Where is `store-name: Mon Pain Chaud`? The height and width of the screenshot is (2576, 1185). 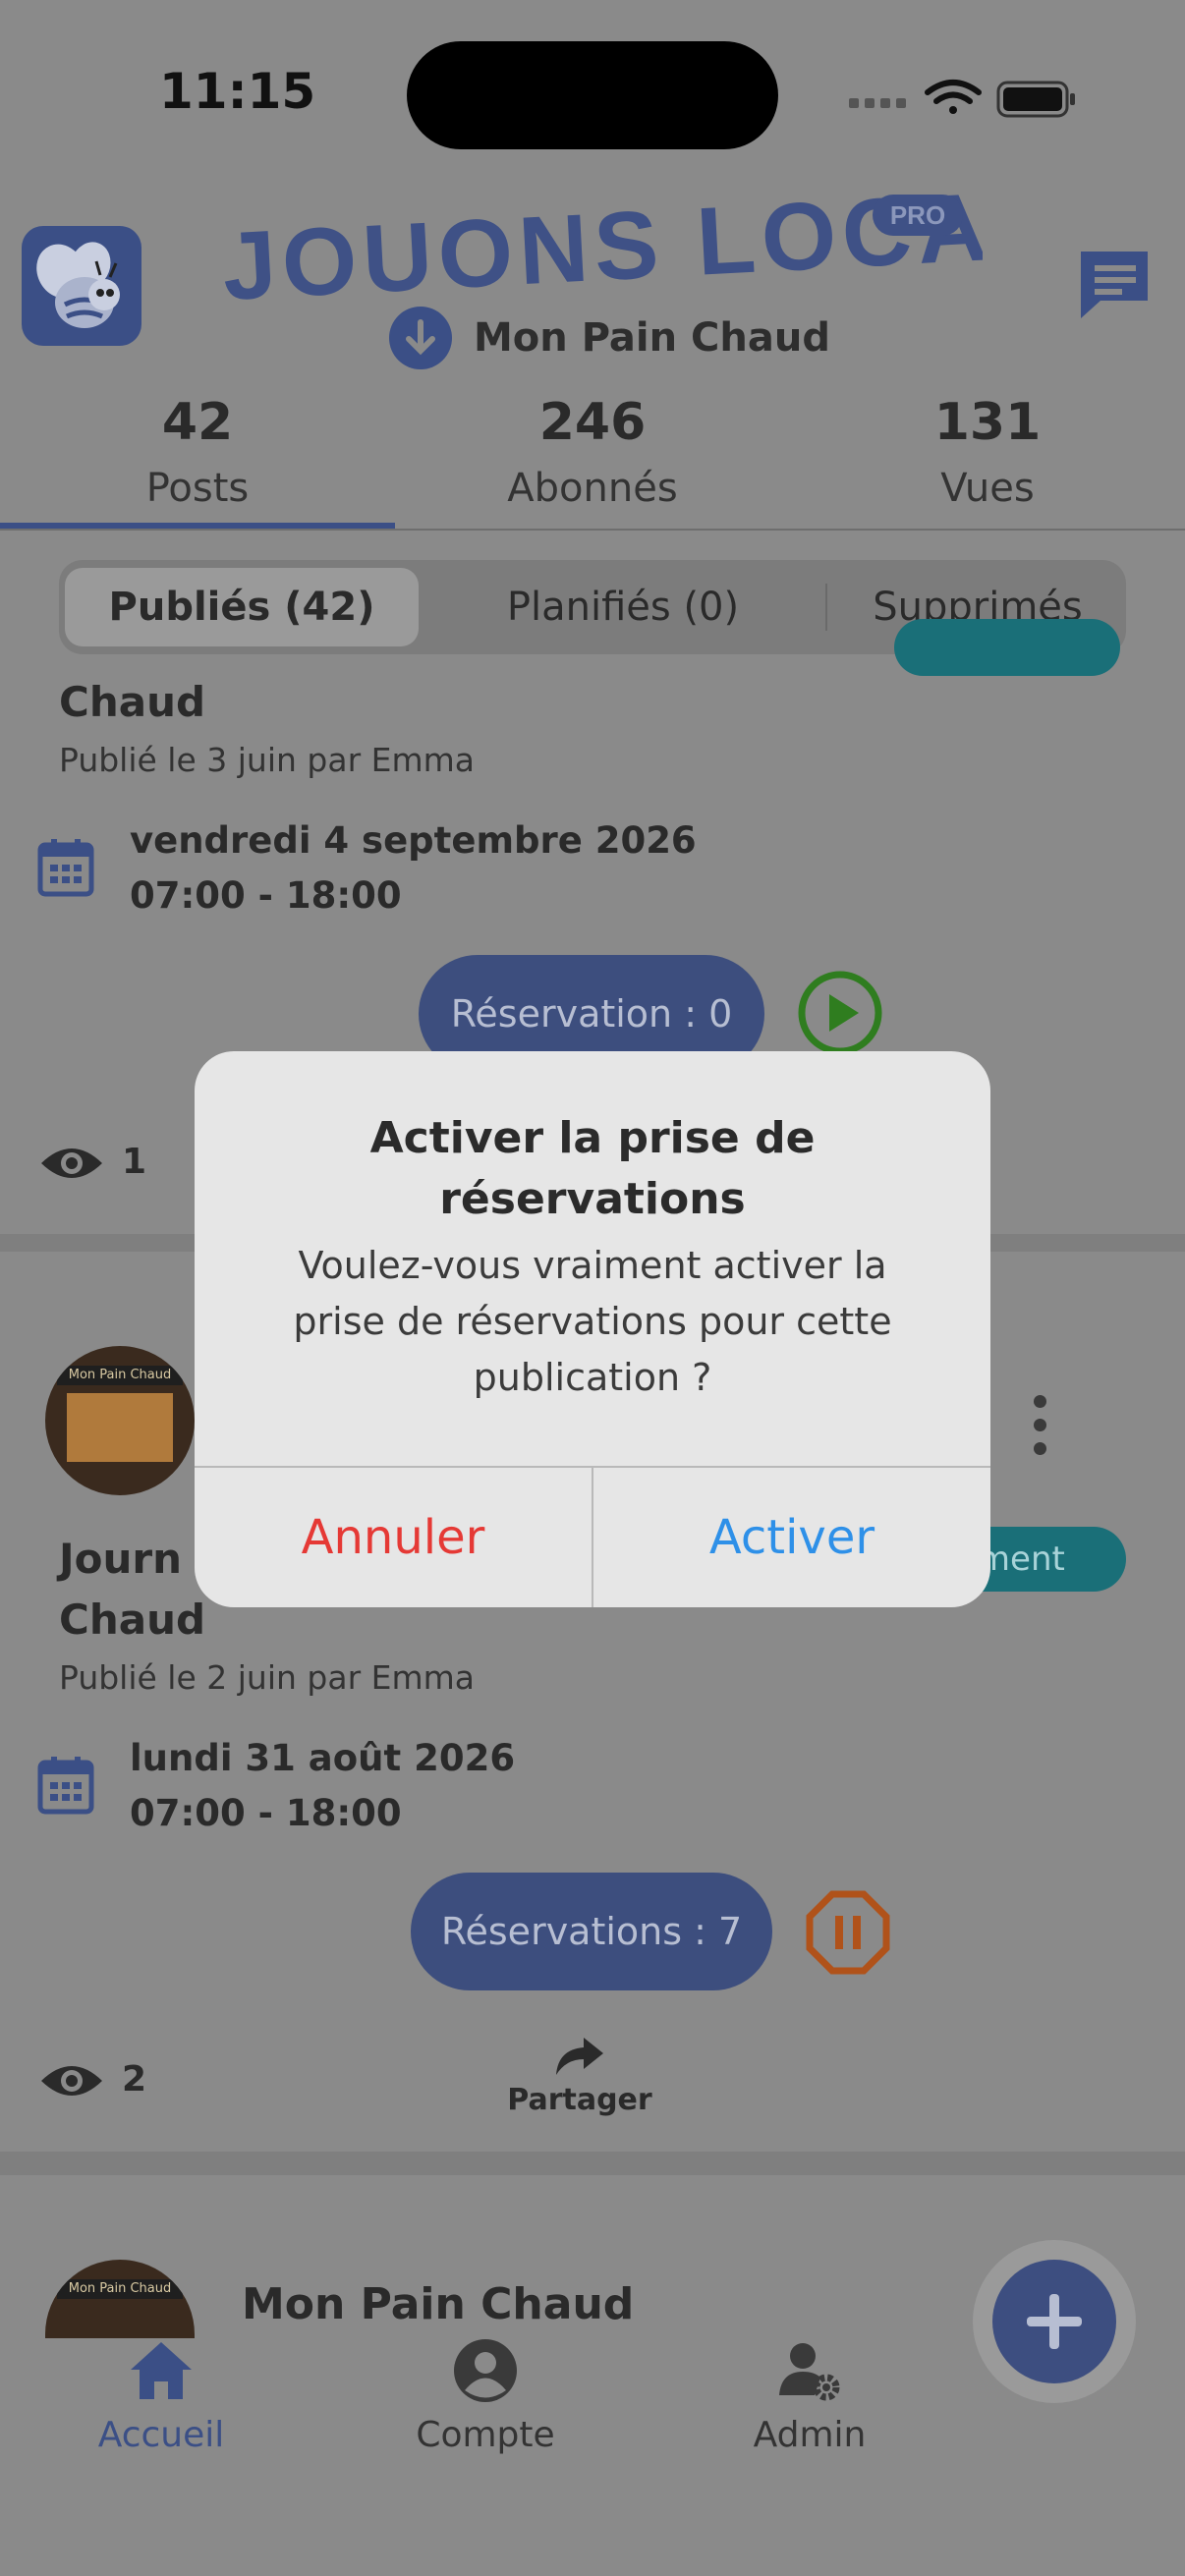
store-name: Mon Pain Chaud is located at coordinates (652, 338).